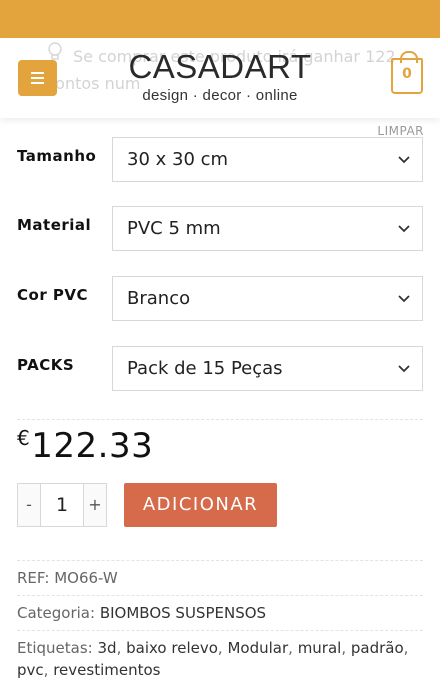 The image size is (440, 699). What do you see at coordinates (377, 648) in the screenshot?
I see `tag-link: padrão` at bounding box center [377, 648].